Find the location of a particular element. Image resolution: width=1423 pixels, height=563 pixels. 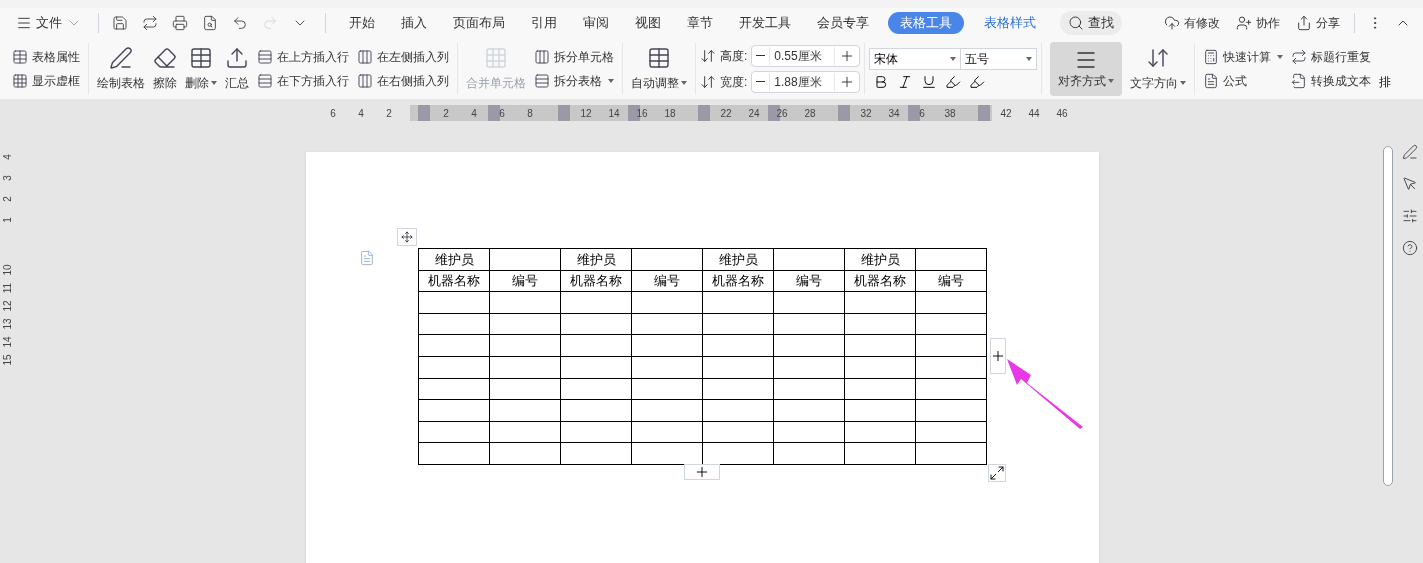

search-button: 查找 is located at coordinates (1091, 23).